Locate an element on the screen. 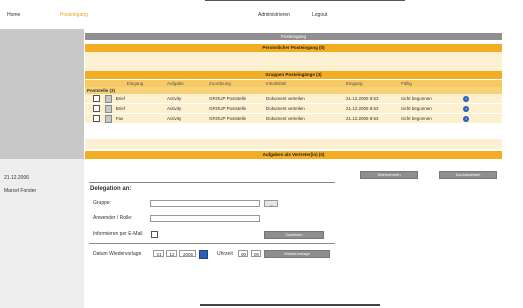 This screenshot has width=523, height=308. gruppe-label: Gruppe: is located at coordinates (102, 203).